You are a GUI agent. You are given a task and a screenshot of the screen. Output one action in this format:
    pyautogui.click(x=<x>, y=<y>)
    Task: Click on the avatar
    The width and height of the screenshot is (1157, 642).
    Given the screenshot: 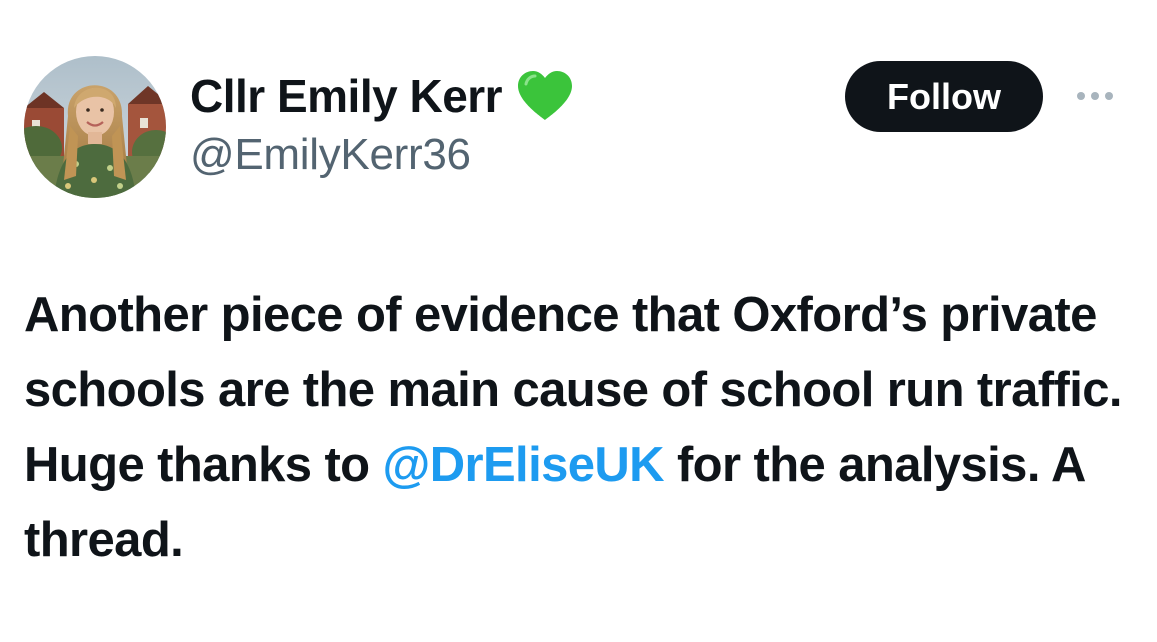 What is the action you would take?
    pyautogui.click(x=95, y=127)
    